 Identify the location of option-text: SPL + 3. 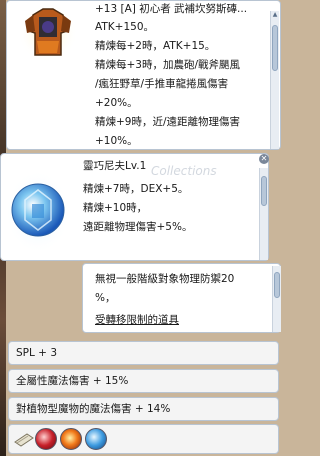
(37, 353).